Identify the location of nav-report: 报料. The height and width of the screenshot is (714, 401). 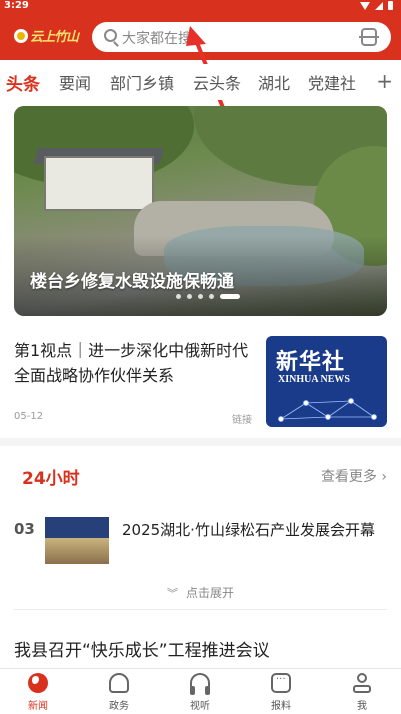
(281, 692).